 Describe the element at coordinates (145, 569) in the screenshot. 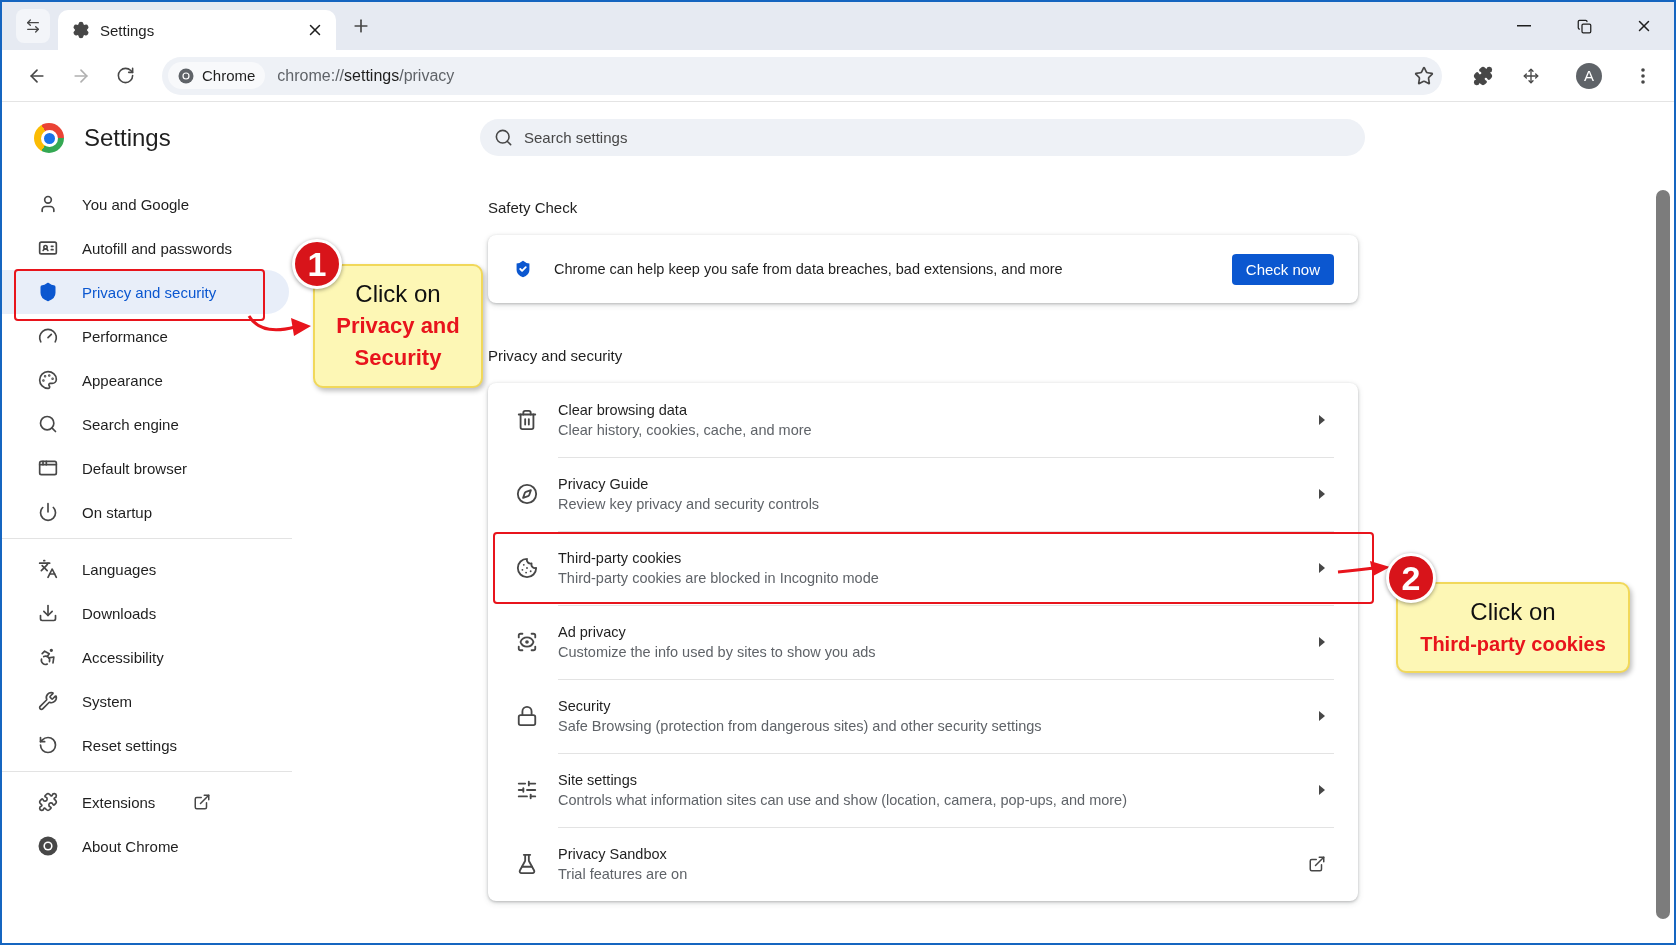

I see `sidebar-item: Languages` at that location.